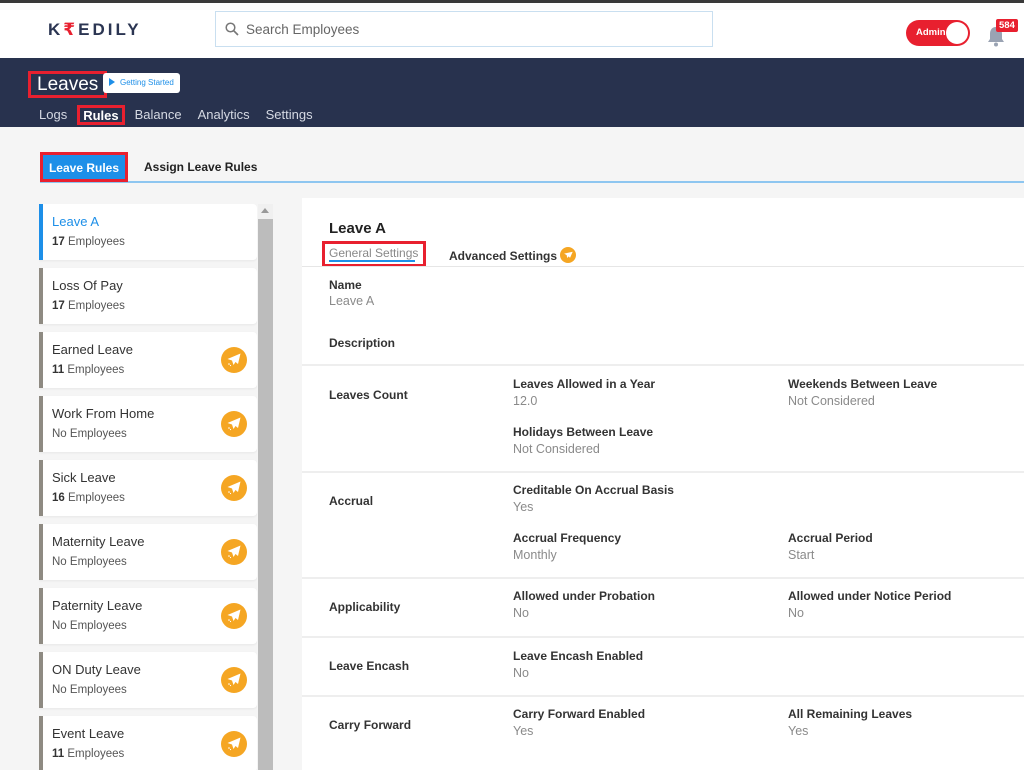  Describe the element at coordinates (830, 538) in the screenshot. I see `accrual-period-label: Accrual Period` at that location.